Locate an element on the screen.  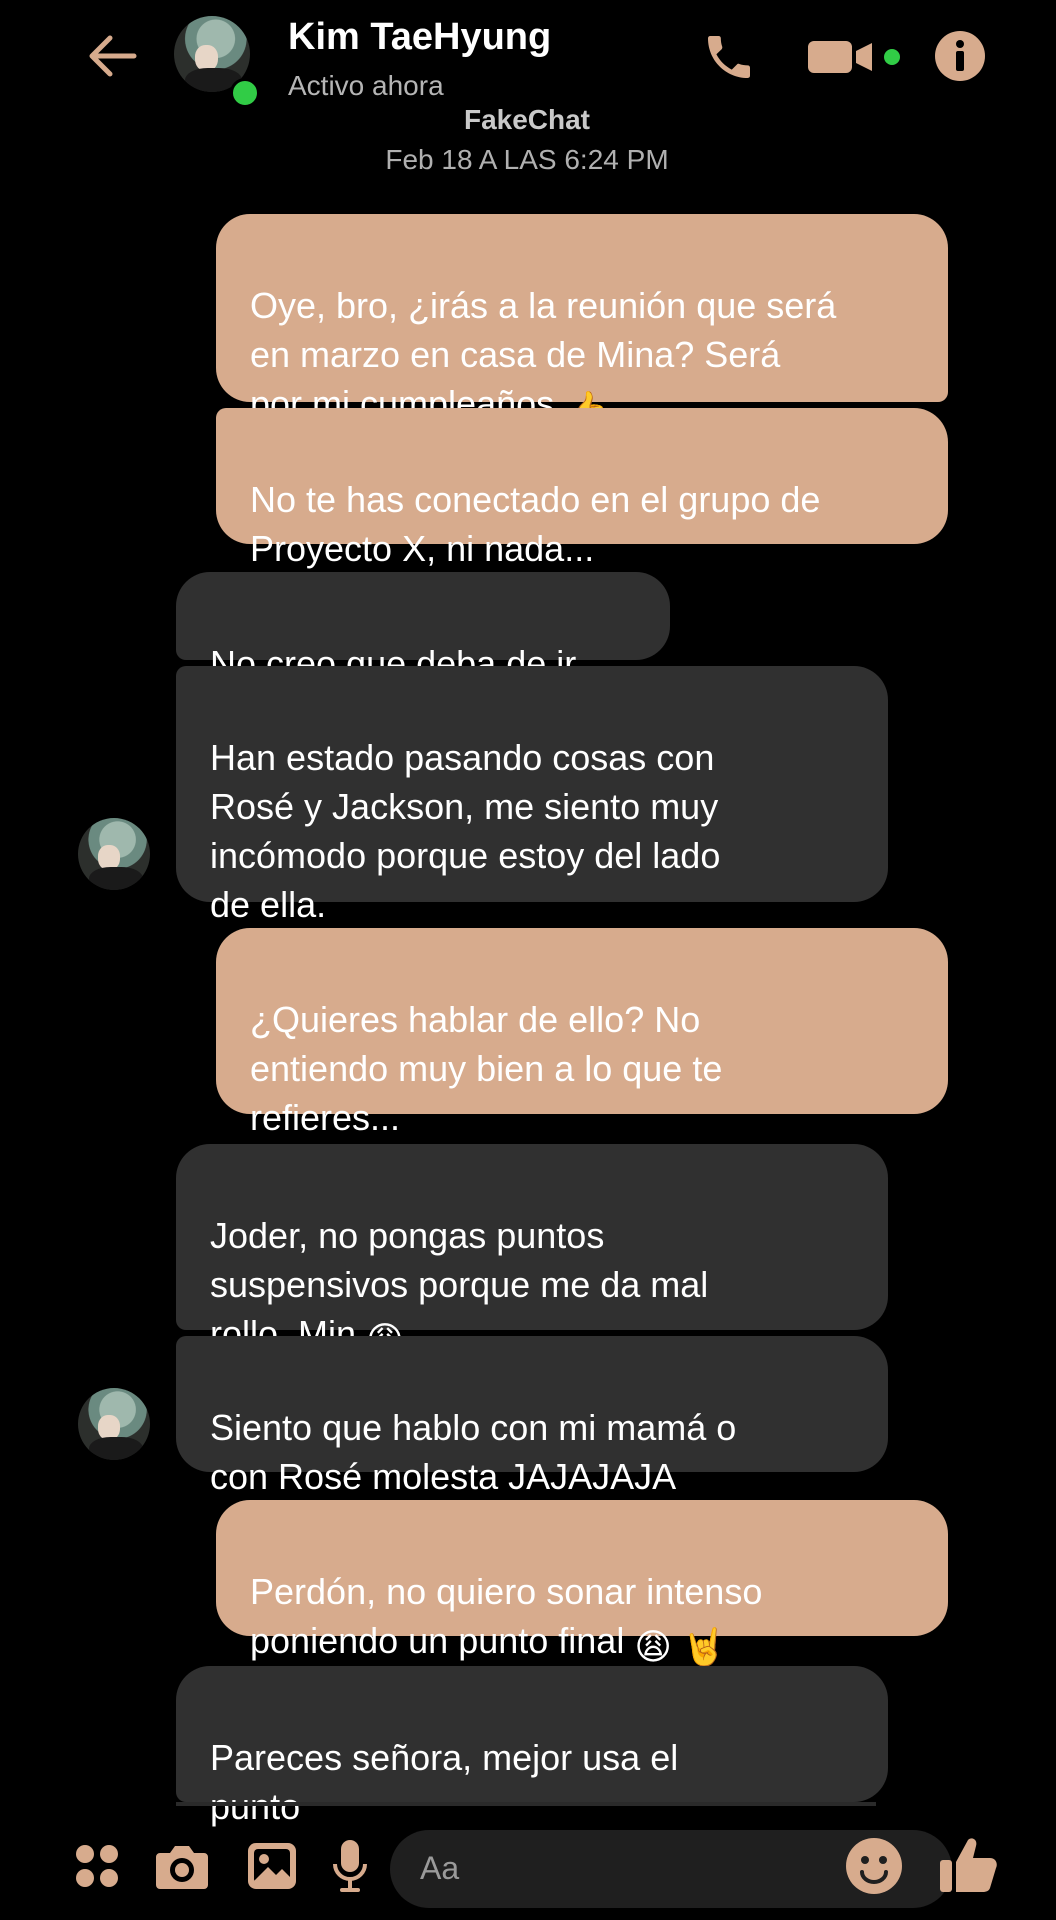
image-icon is located at coordinates (272, 1866).